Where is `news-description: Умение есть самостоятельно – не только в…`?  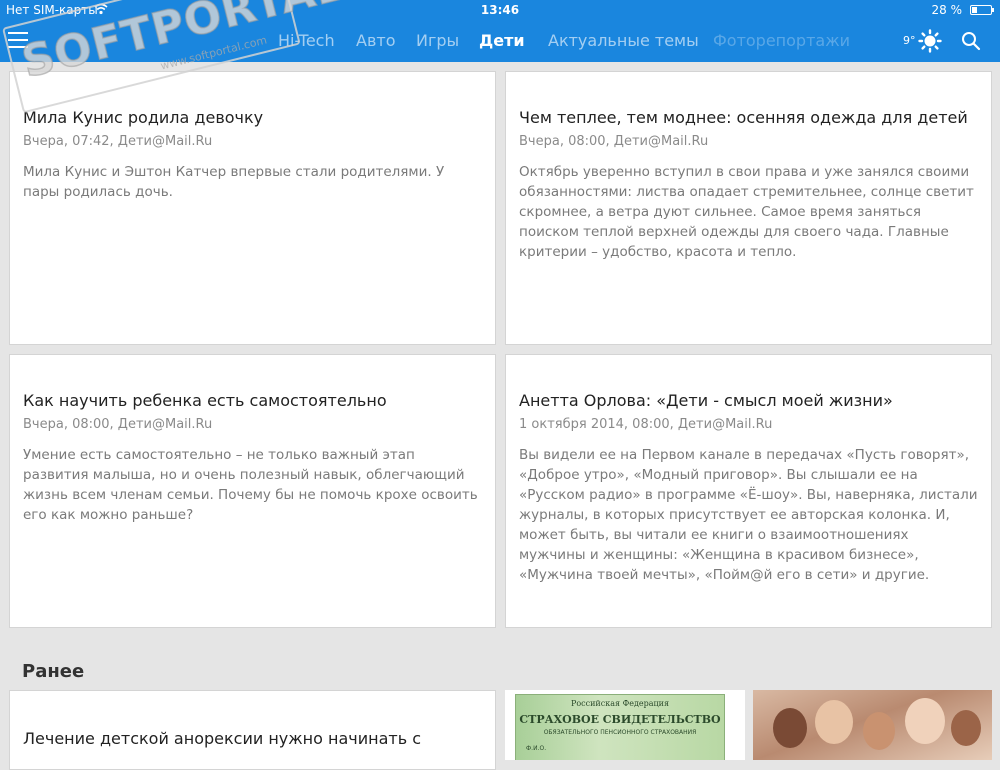 news-description: Умение есть самостоятельно – не только в… is located at coordinates (250, 485).